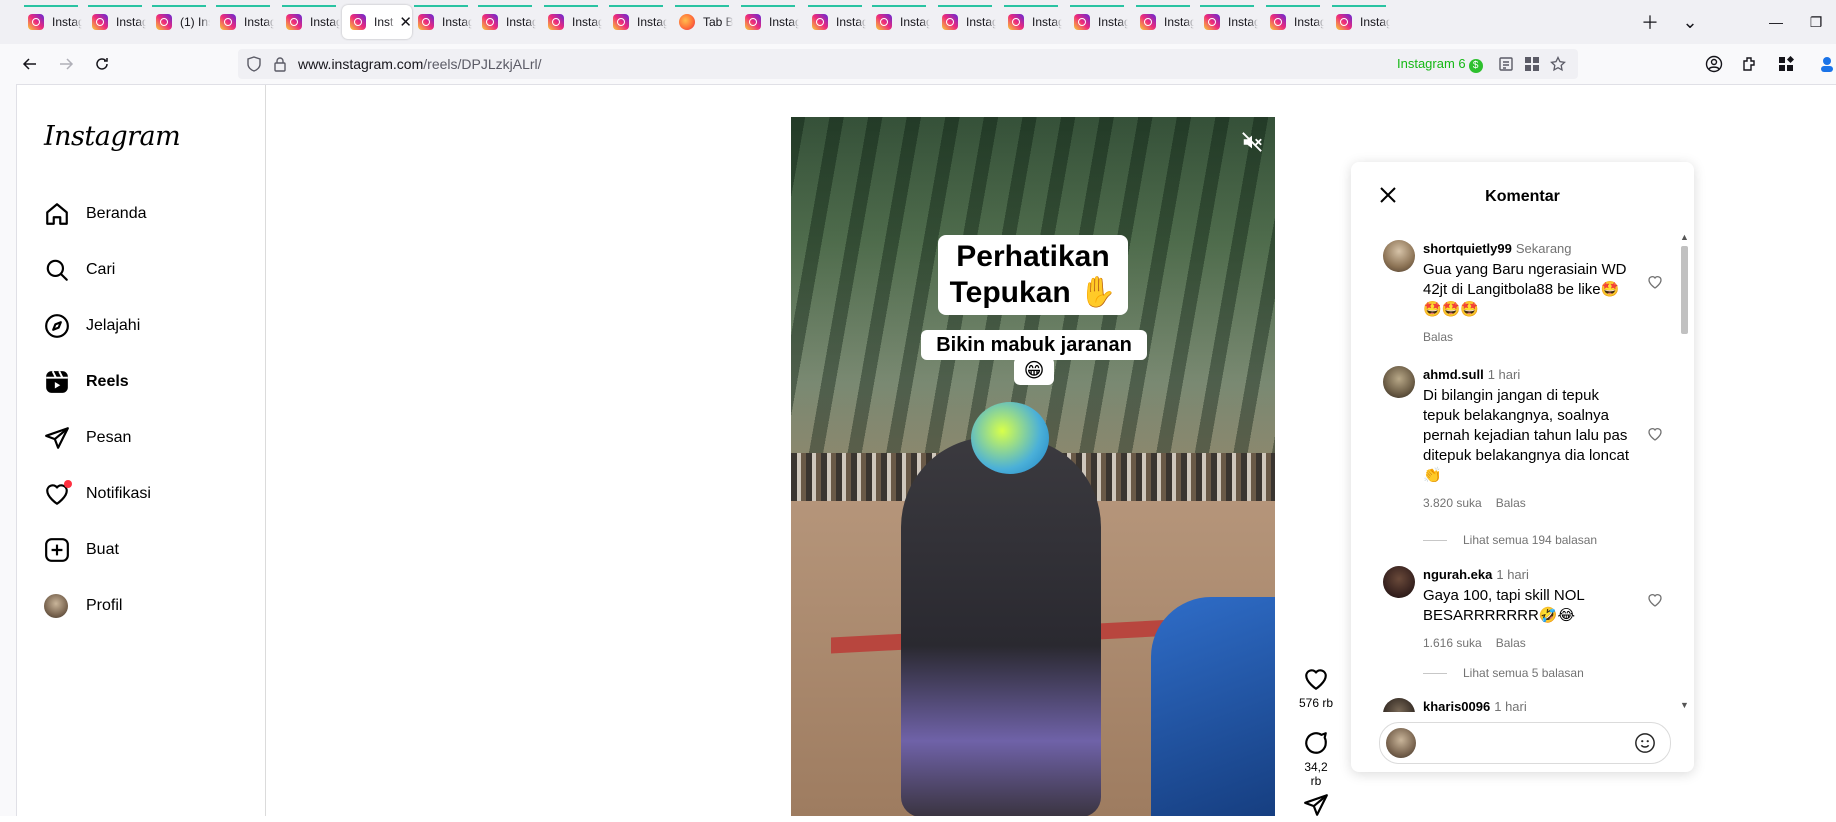 The image size is (1836, 822). What do you see at coordinates (280, 64) in the screenshot?
I see `lock-icon` at bounding box center [280, 64].